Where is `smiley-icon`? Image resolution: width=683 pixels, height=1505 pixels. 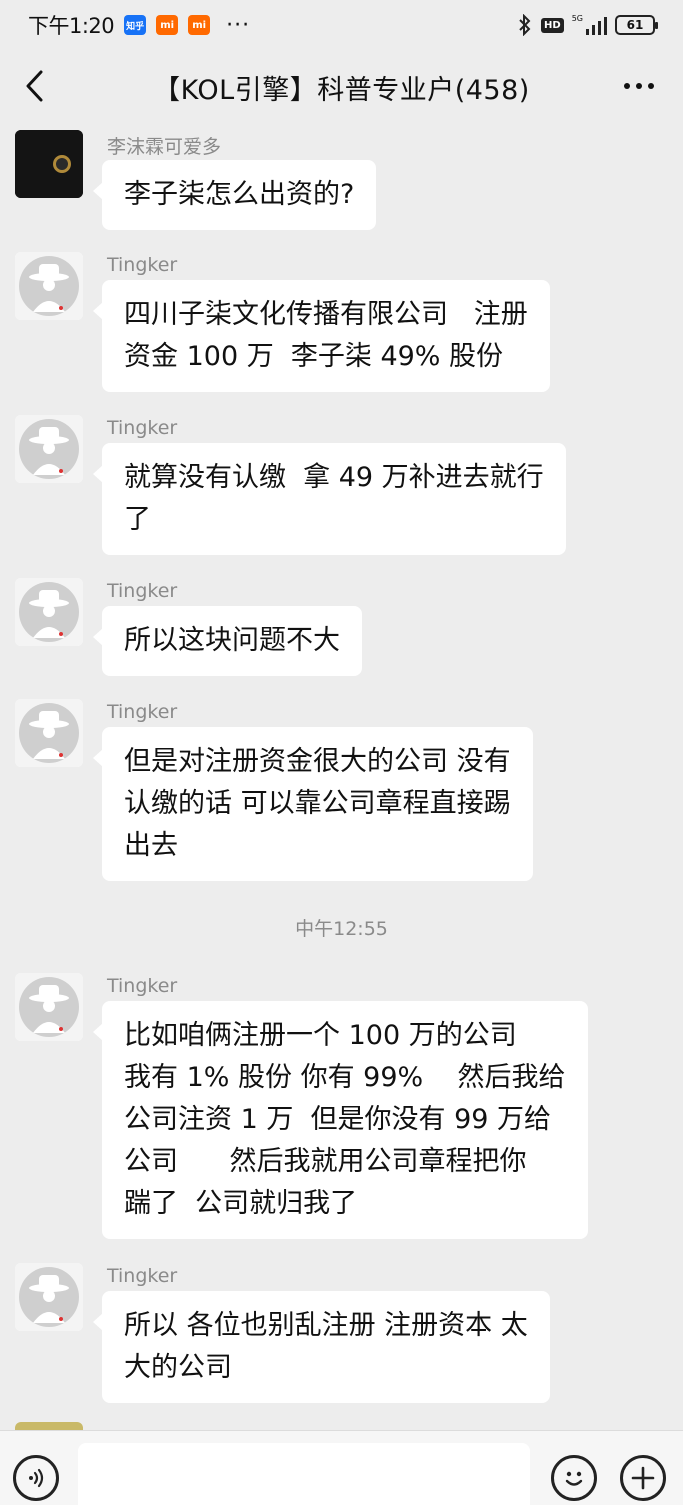 smiley-icon is located at coordinates (574, 1478).